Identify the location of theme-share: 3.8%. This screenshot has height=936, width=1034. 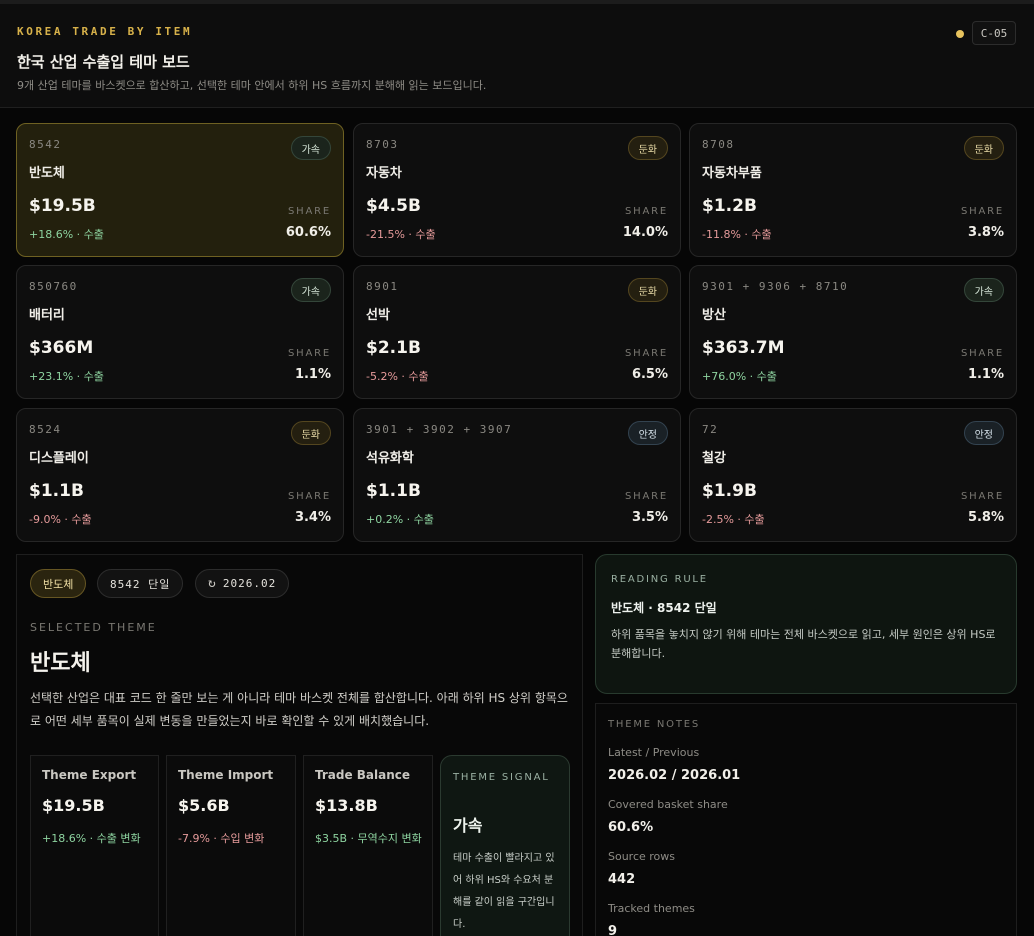
(985, 232).